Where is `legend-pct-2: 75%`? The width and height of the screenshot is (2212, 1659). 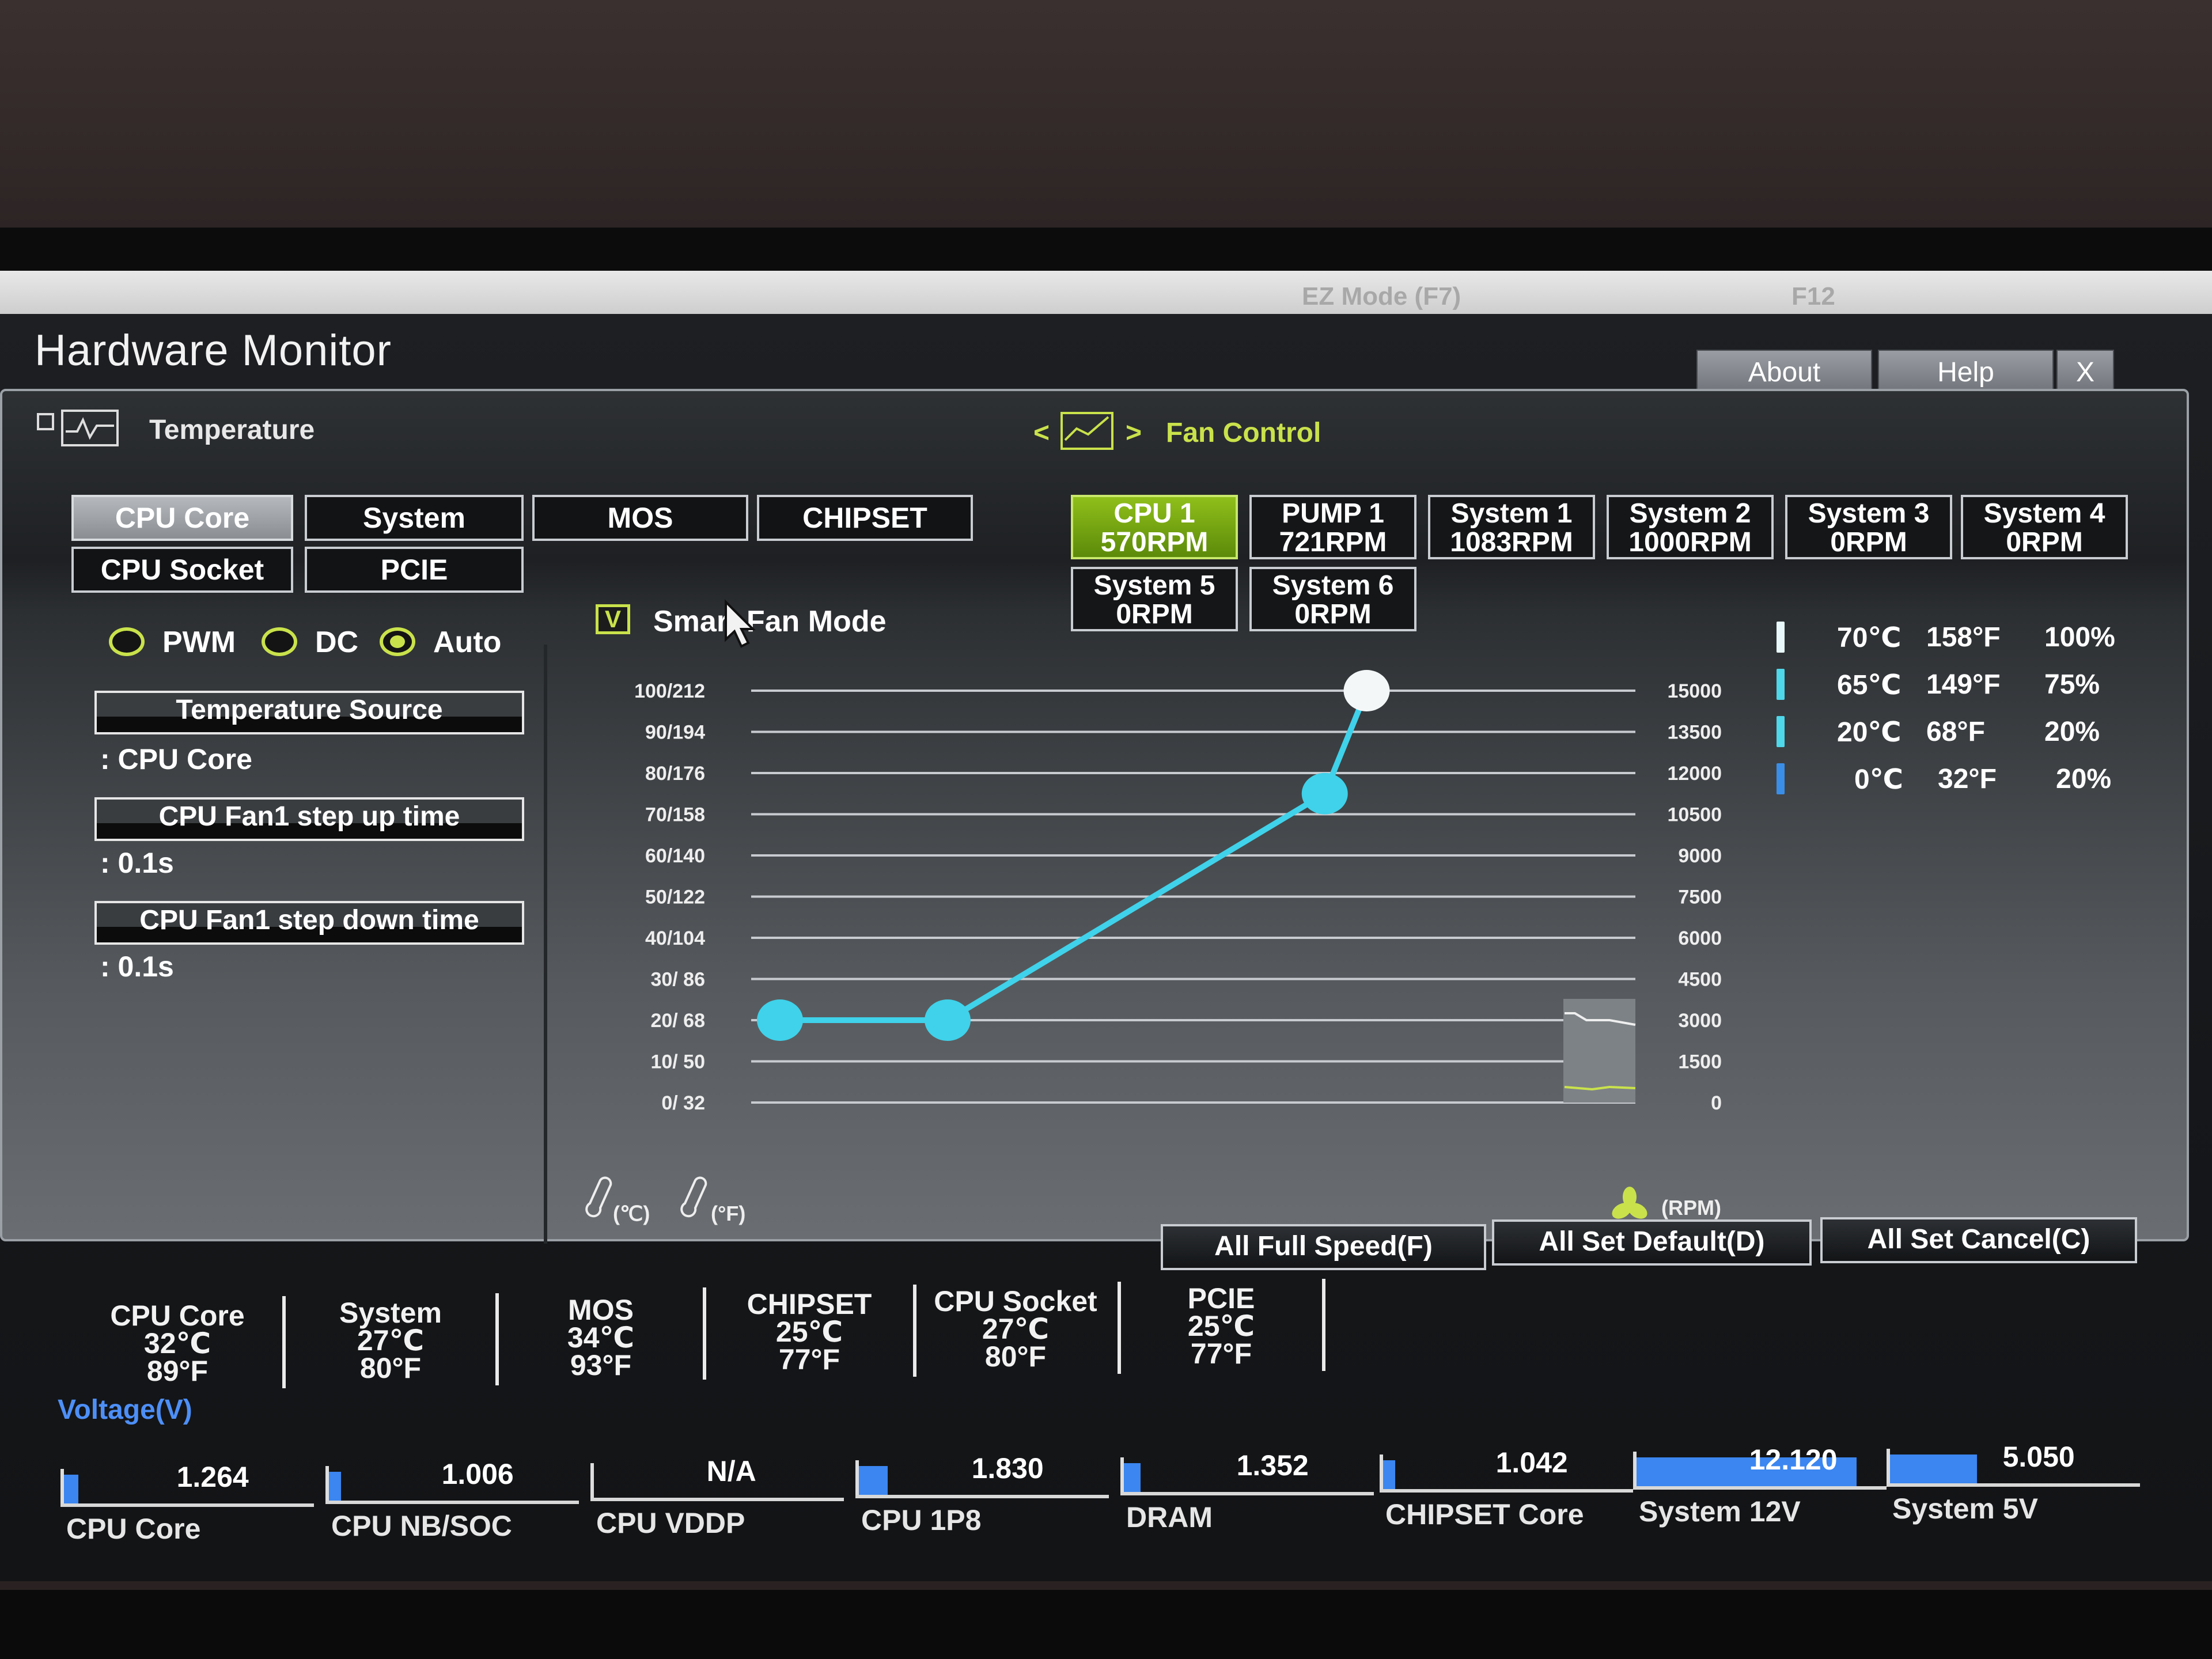 legend-pct-2: 75% is located at coordinates (2072, 684).